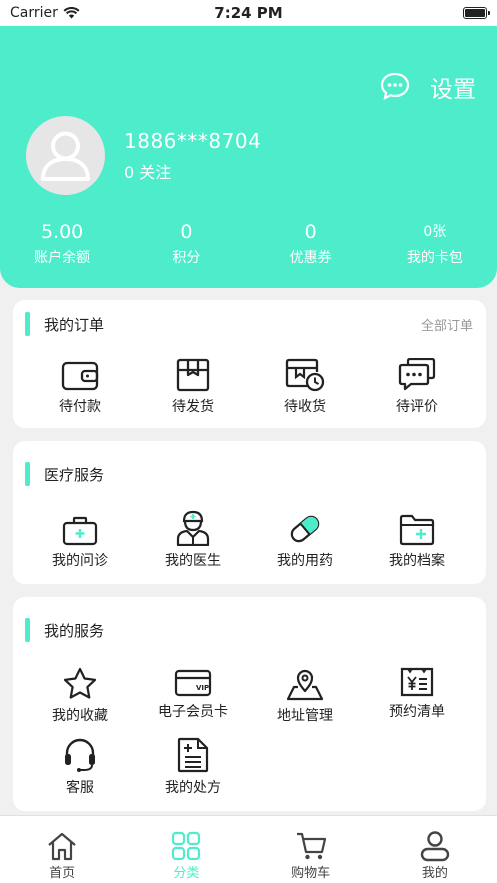 Image resolution: width=497 pixels, height=883 pixels. Describe the element at coordinates (74, 474) in the screenshot. I see `section-title: 医疗服务` at that location.